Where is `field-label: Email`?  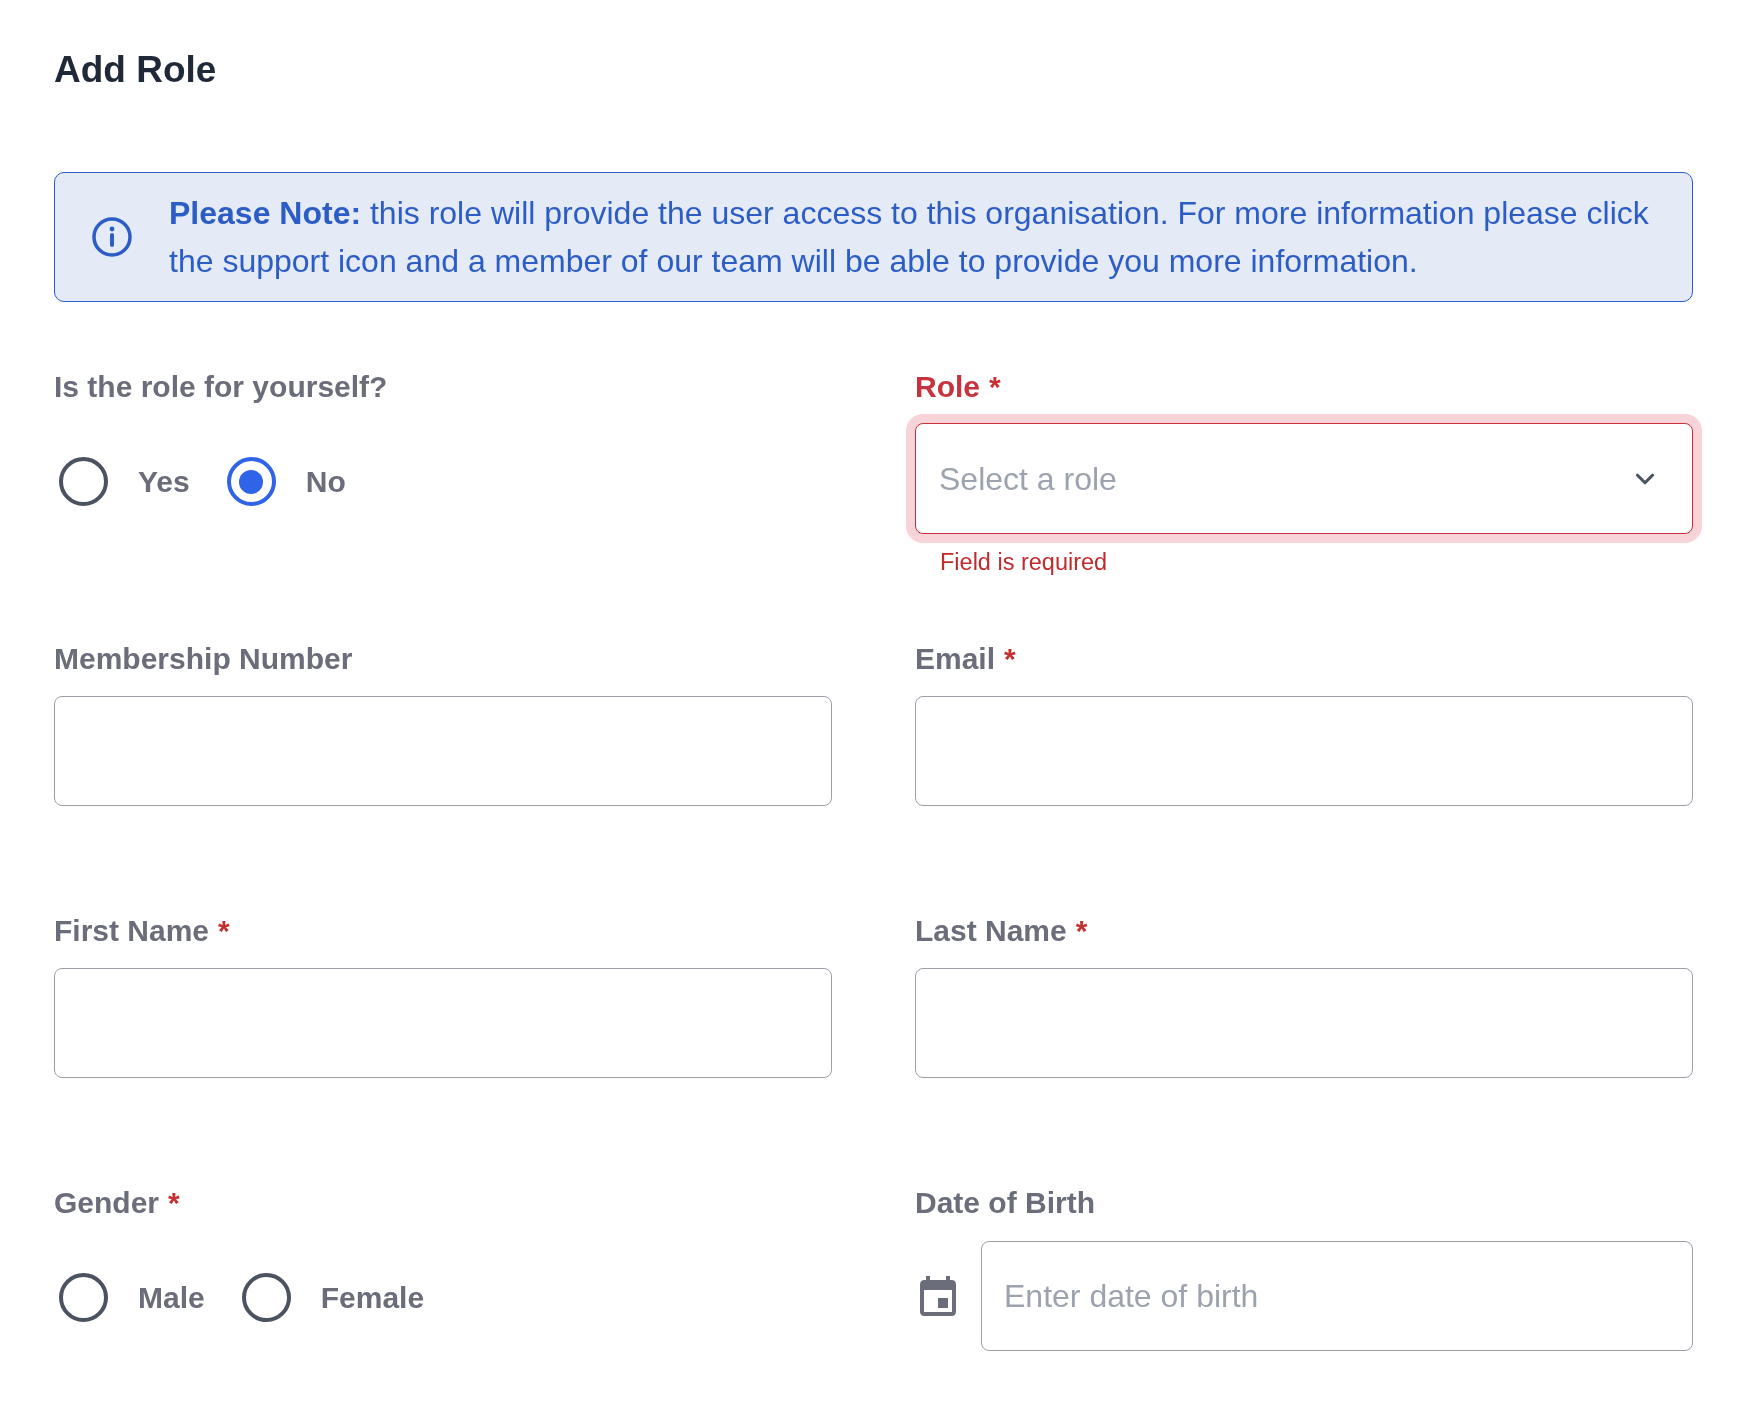 field-label: Email is located at coordinates (955, 659).